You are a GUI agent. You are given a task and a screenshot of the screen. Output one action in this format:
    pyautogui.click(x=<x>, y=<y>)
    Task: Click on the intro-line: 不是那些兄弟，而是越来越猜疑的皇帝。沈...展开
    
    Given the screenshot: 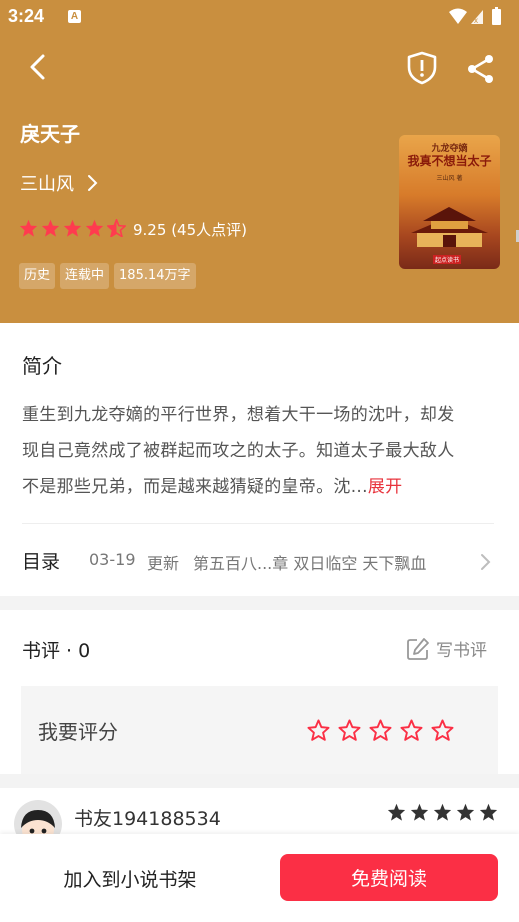 What is the action you would take?
    pyautogui.click(x=260, y=487)
    